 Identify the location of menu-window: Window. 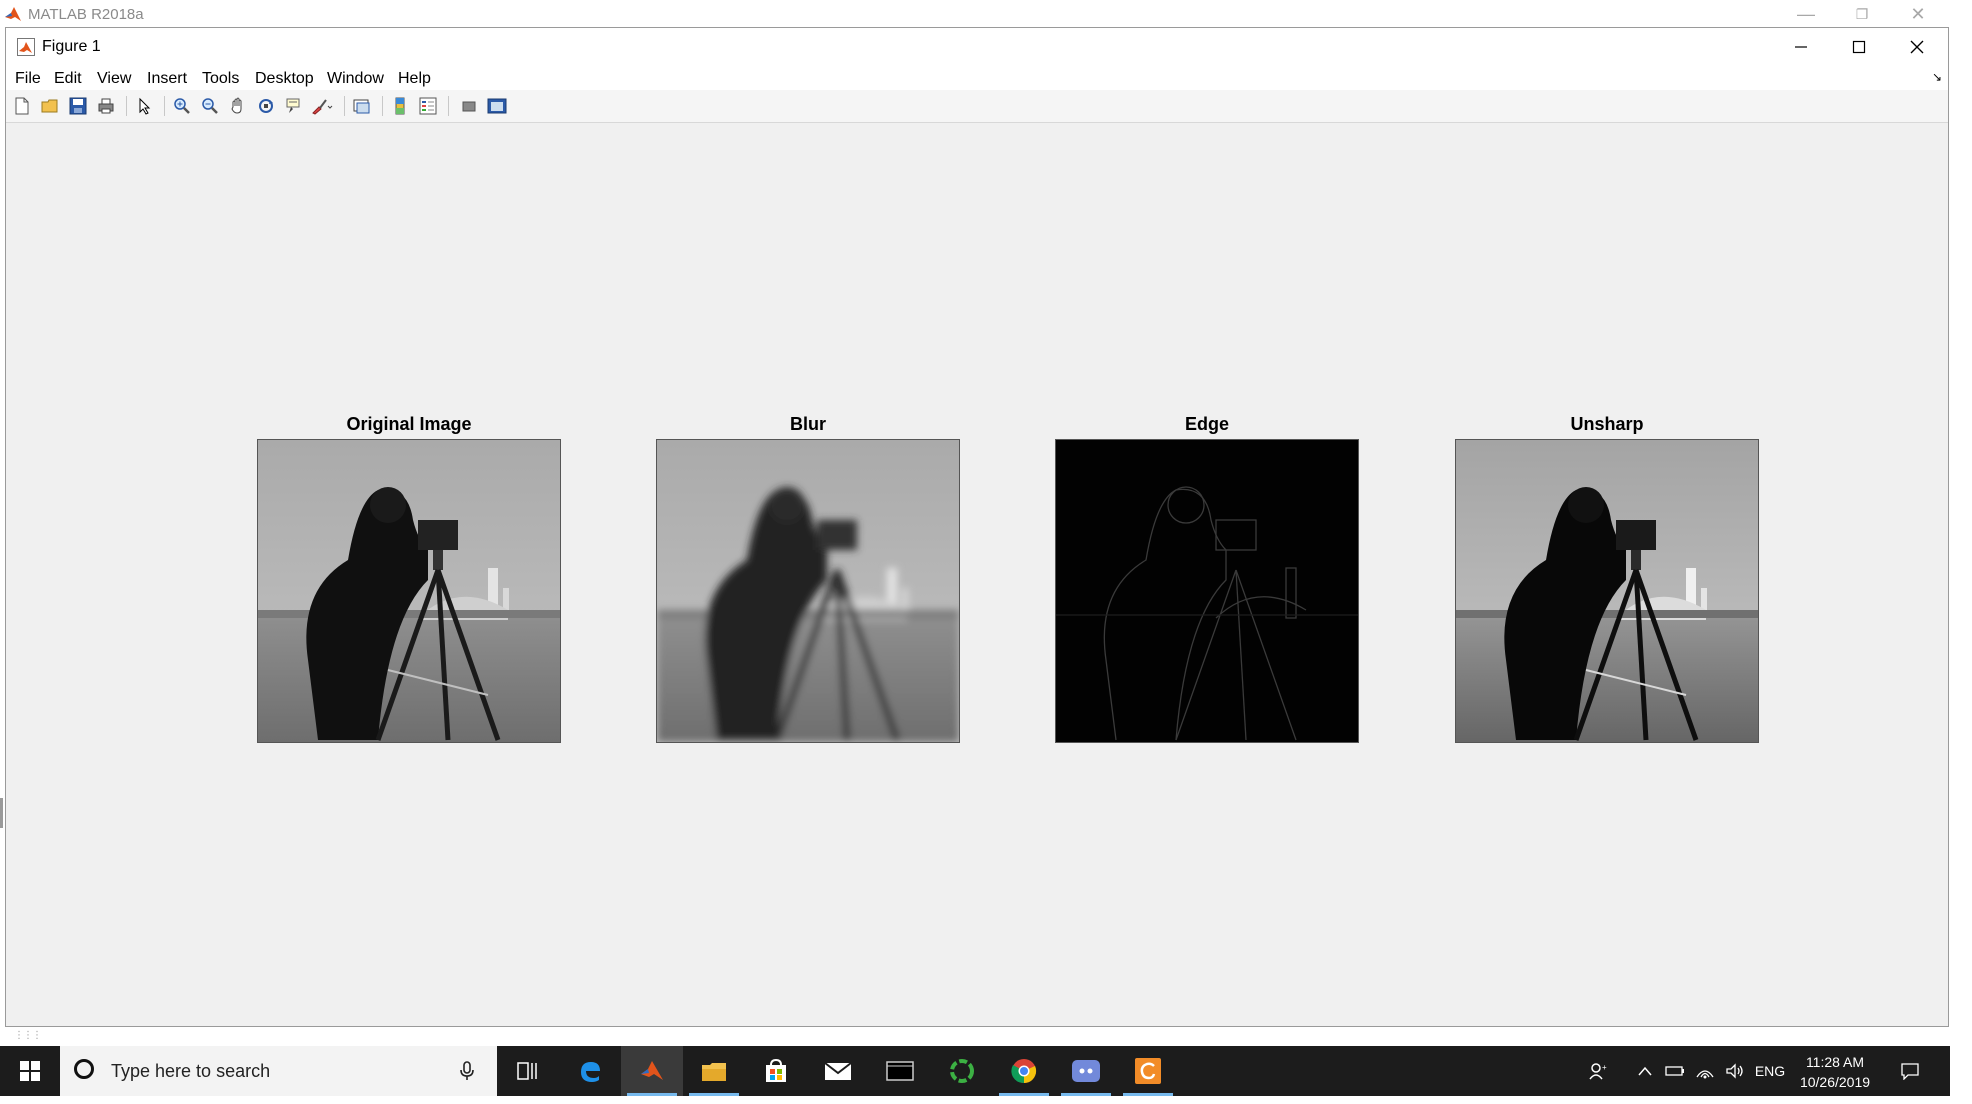
(355, 79).